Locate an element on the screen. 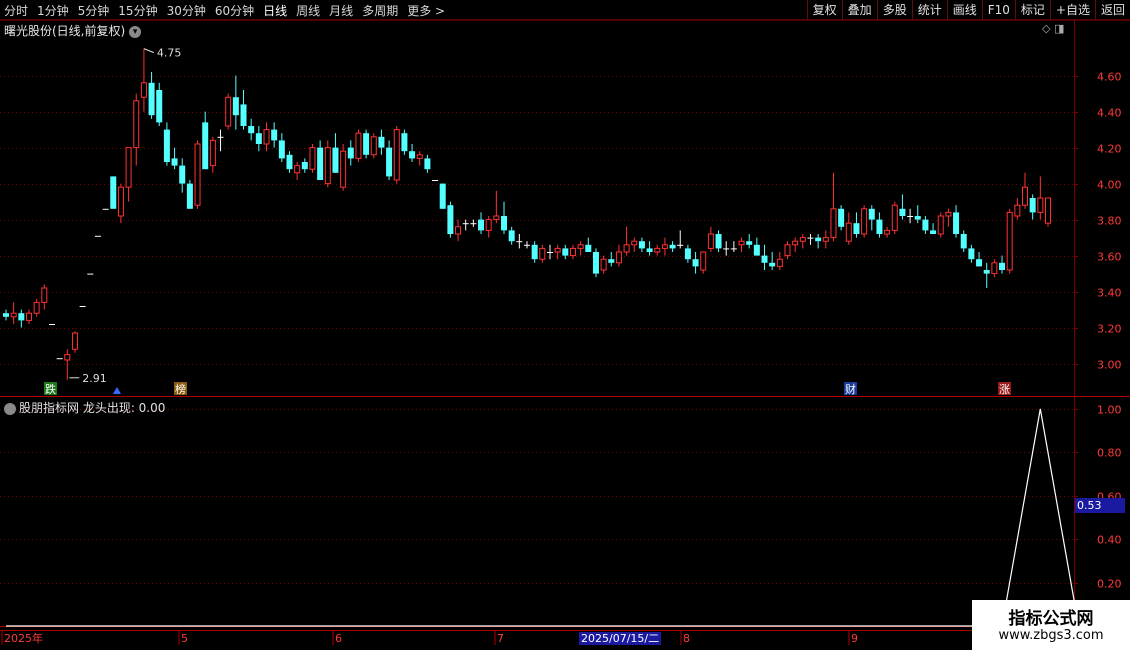 This screenshot has height=650, width=1130. diamond-icon: ◇ is located at coordinates (1046, 28).